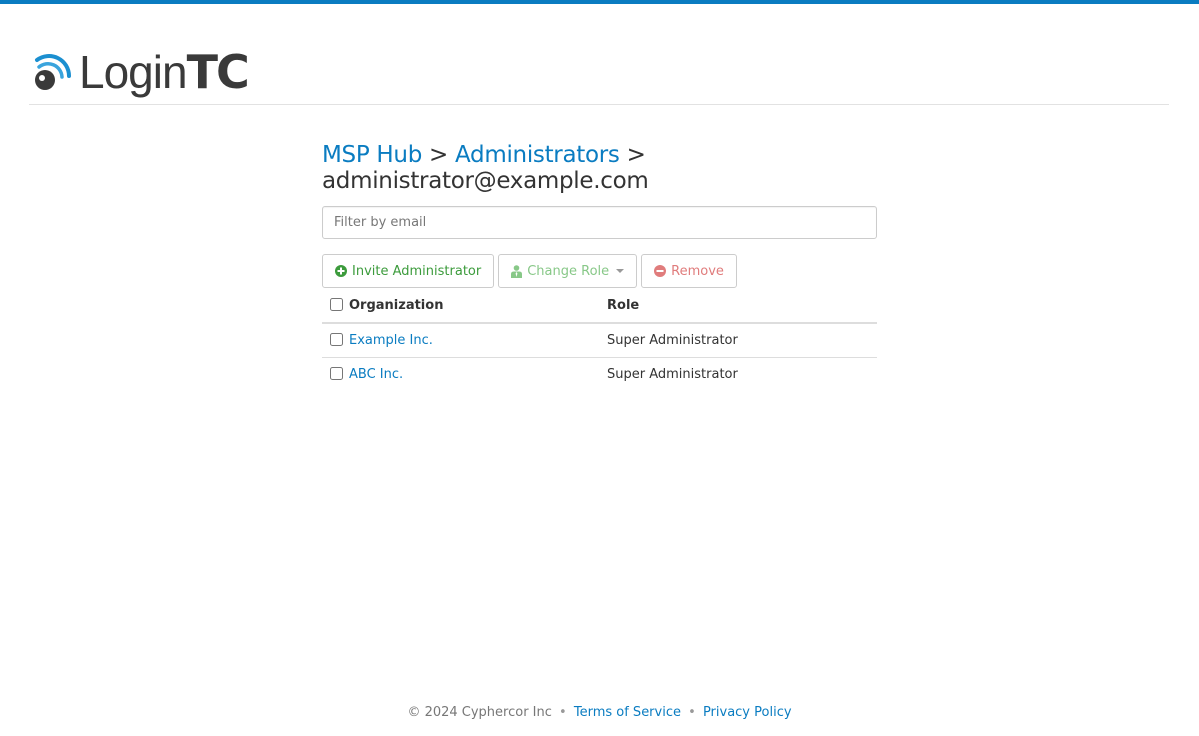 This screenshot has height=736, width=1199. I want to click on toolbar: Invite Administrator Change Role Remove, so click(599, 271).